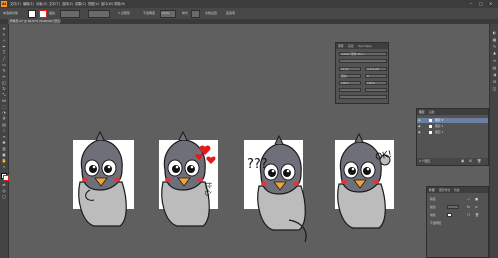 The width and height of the screenshot is (498, 258). I want to click on sticker-caption-question: ???, so click(257, 164).